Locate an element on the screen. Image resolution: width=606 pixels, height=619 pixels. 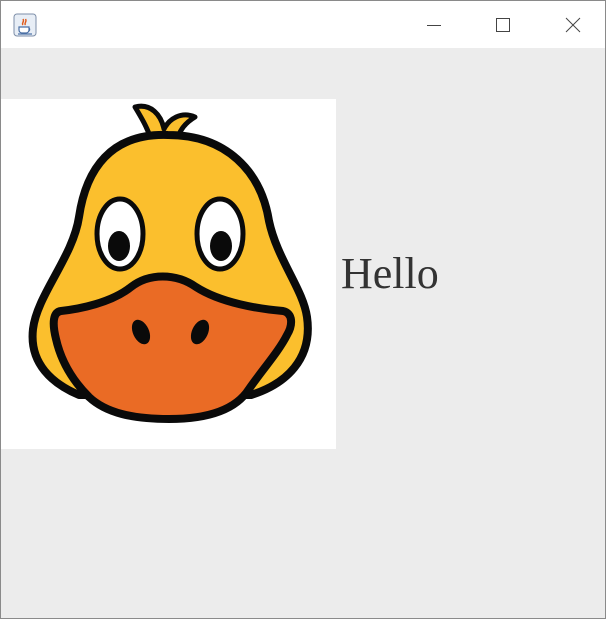
hello-label: Hello is located at coordinates (390, 273).